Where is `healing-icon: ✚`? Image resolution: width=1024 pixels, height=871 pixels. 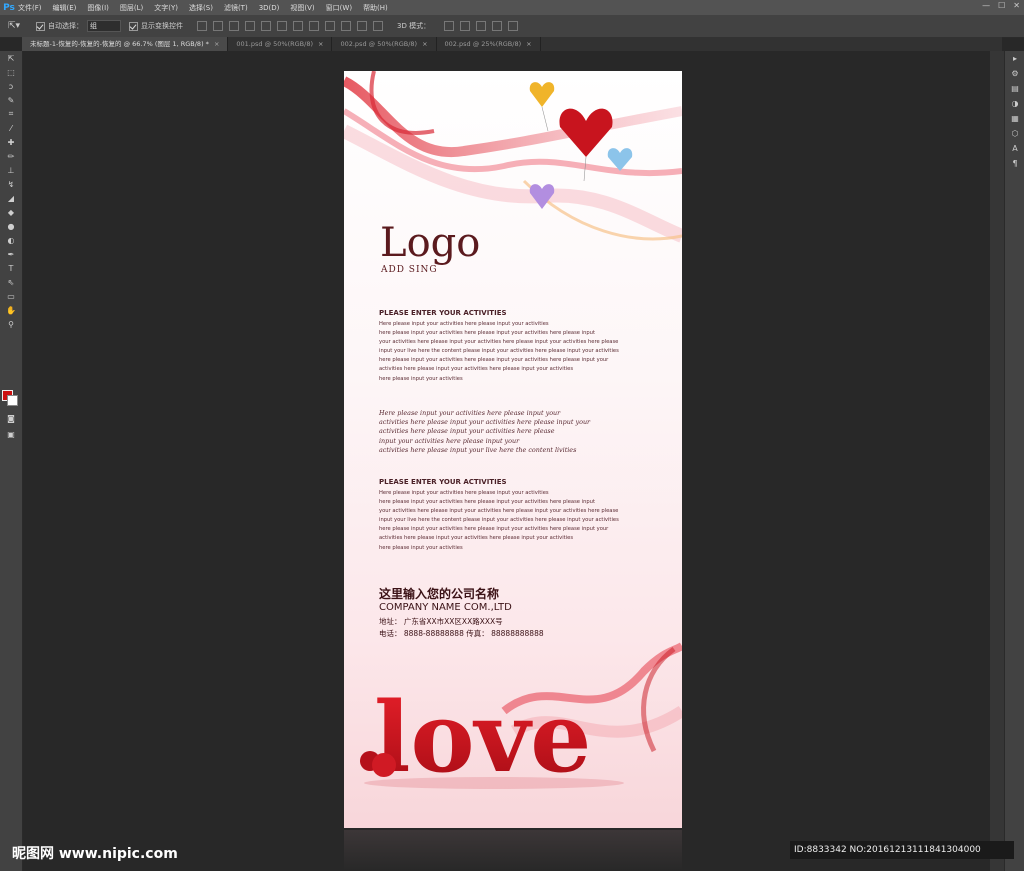 healing-icon: ✚ is located at coordinates (11, 142).